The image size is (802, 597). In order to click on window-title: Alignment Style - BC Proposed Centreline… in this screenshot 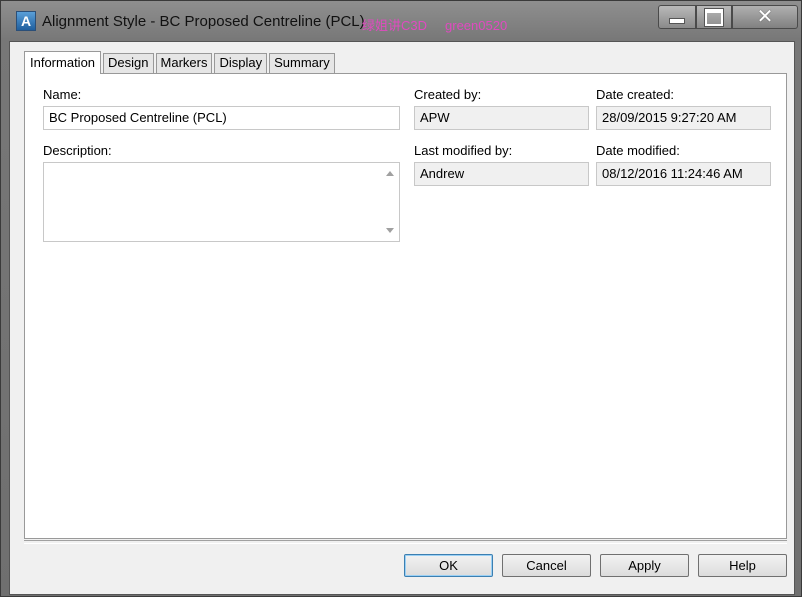, I will do `click(203, 21)`.